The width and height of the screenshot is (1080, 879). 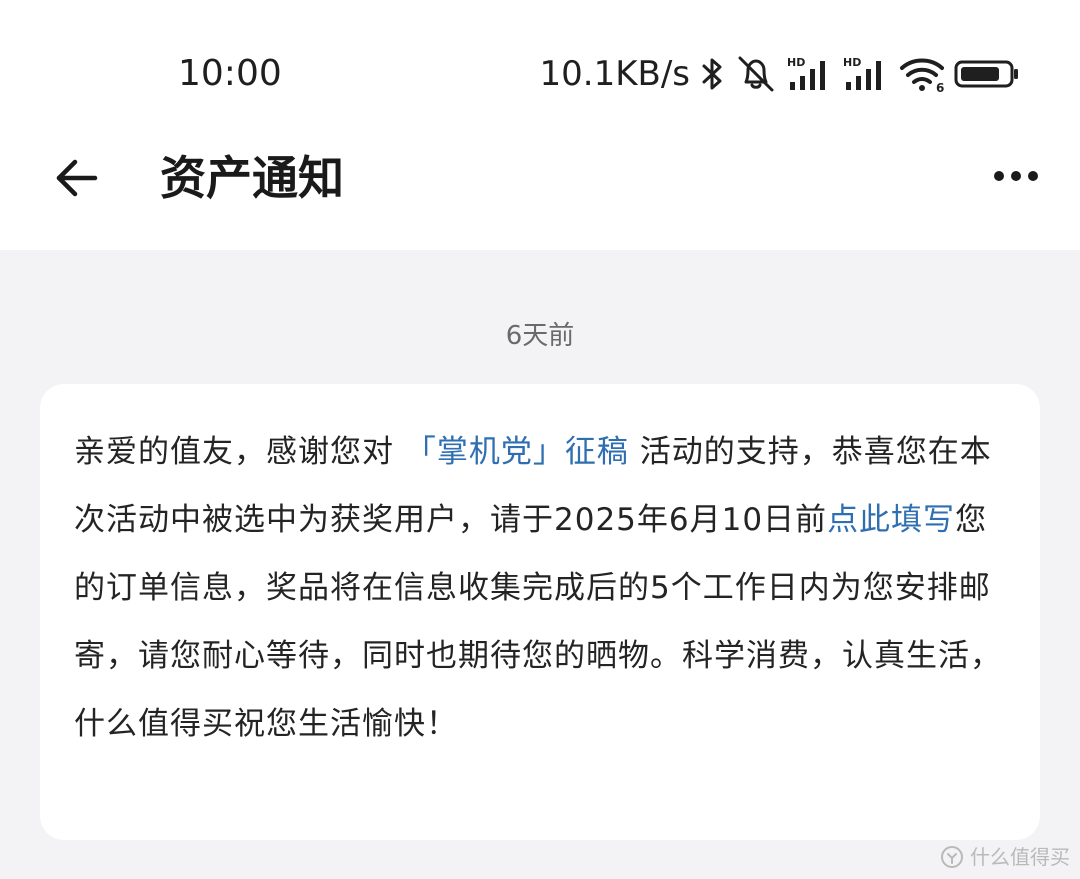 I want to click on watermark: 什么值得买, so click(x=1005, y=857).